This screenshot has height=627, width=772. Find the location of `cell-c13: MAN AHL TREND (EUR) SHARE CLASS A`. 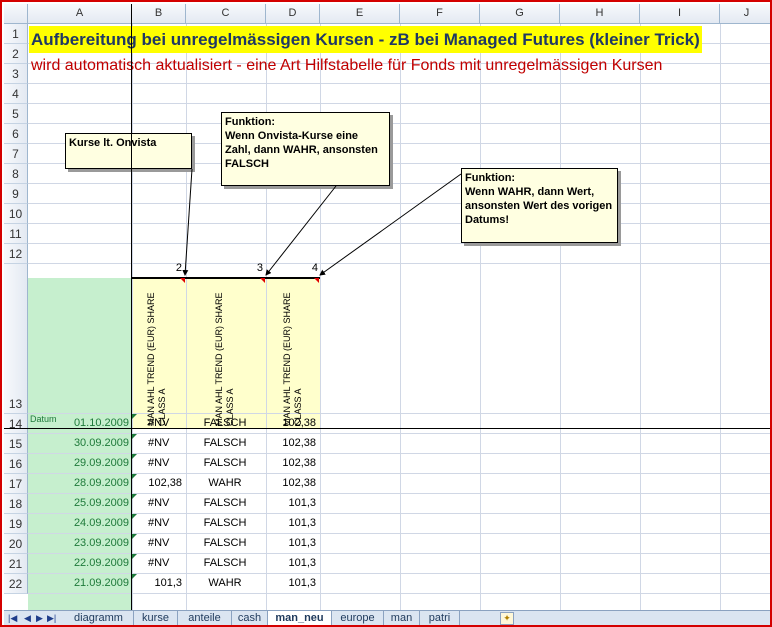

cell-c13: MAN AHL TREND (EUR) SHARE CLASS A is located at coordinates (230, 354).